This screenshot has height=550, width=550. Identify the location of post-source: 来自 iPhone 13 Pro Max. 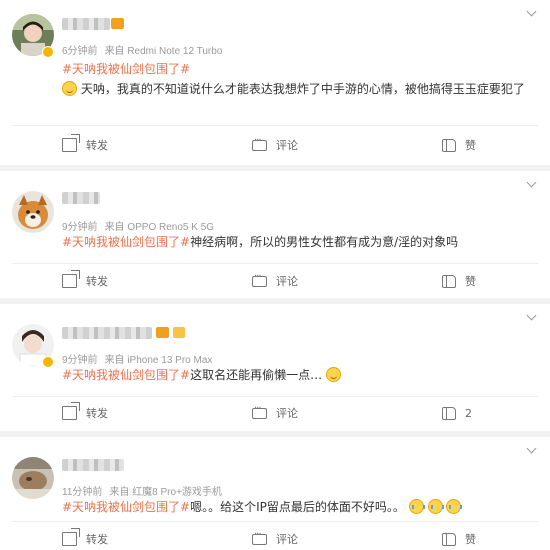
(158, 360).